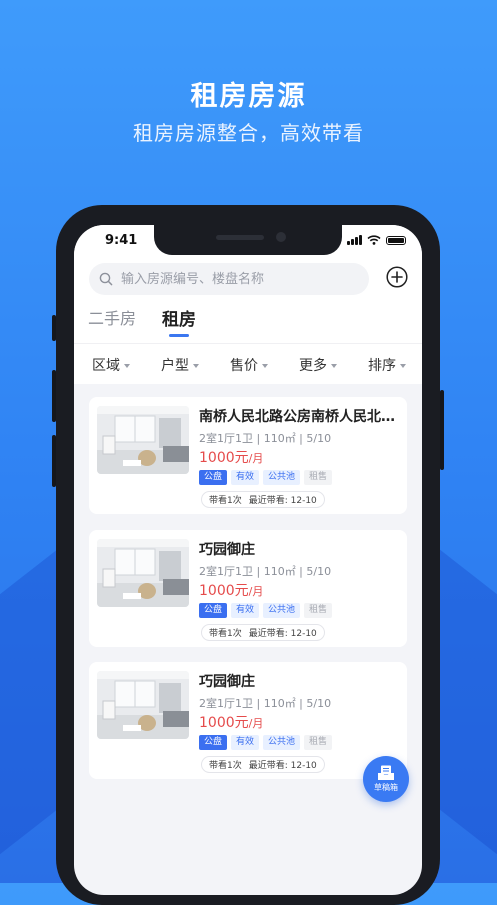 This screenshot has height=905, width=497. I want to click on wifi-icon, so click(374, 240).